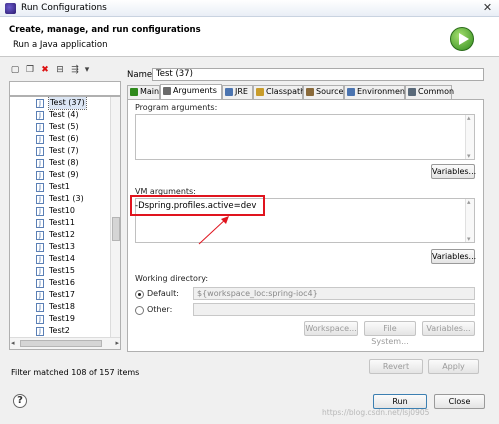  I want to click on tab-jre-label: JRE, so click(241, 91).